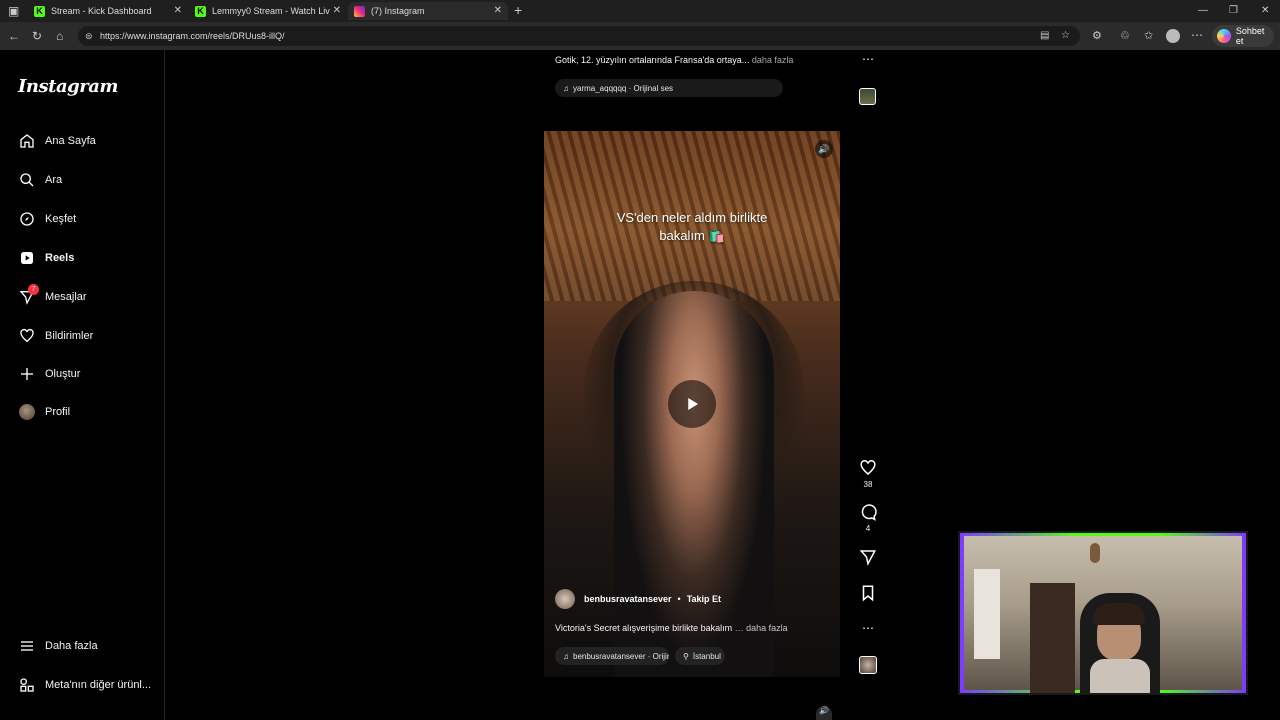 The image size is (1280, 720). What do you see at coordinates (61, 219) in the screenshot?
I see `sidebar-item-label: Keşfet` at bounding box center [61, 219].